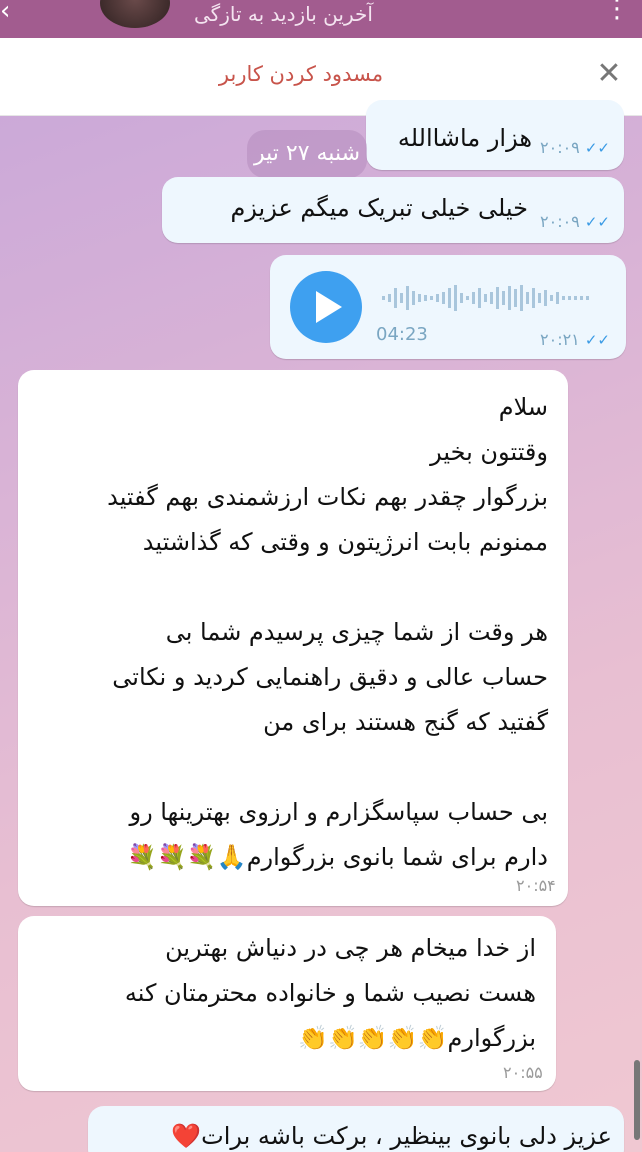 Image resolution: width=642 pixels, height=1152 pixels. What do you see at coordinates (637, 1100) in the screenshot?
I see `scrollbar` at bounding box center [637, 1100].